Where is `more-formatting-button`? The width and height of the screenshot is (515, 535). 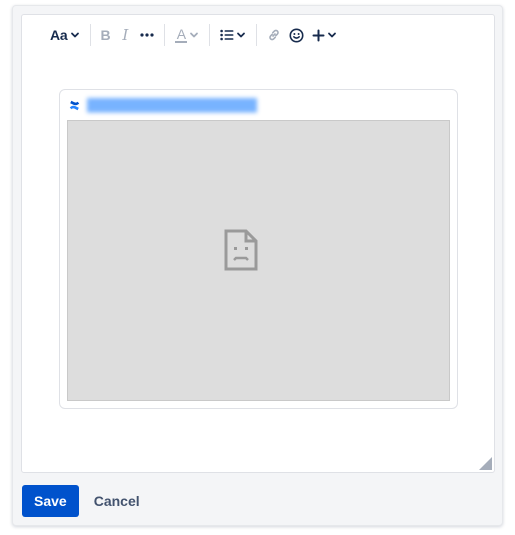 more-formatting-button is located at coordinates (147, 35).